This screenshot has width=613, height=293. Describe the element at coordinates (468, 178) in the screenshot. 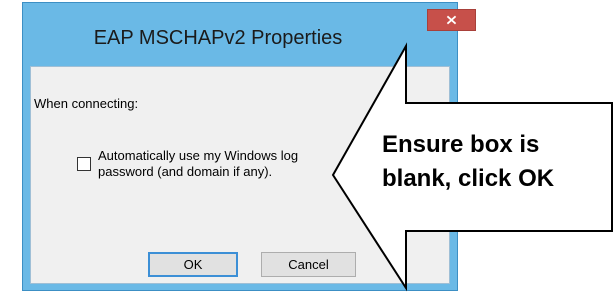

I see `callout-line2: blank, click OK` at that location.